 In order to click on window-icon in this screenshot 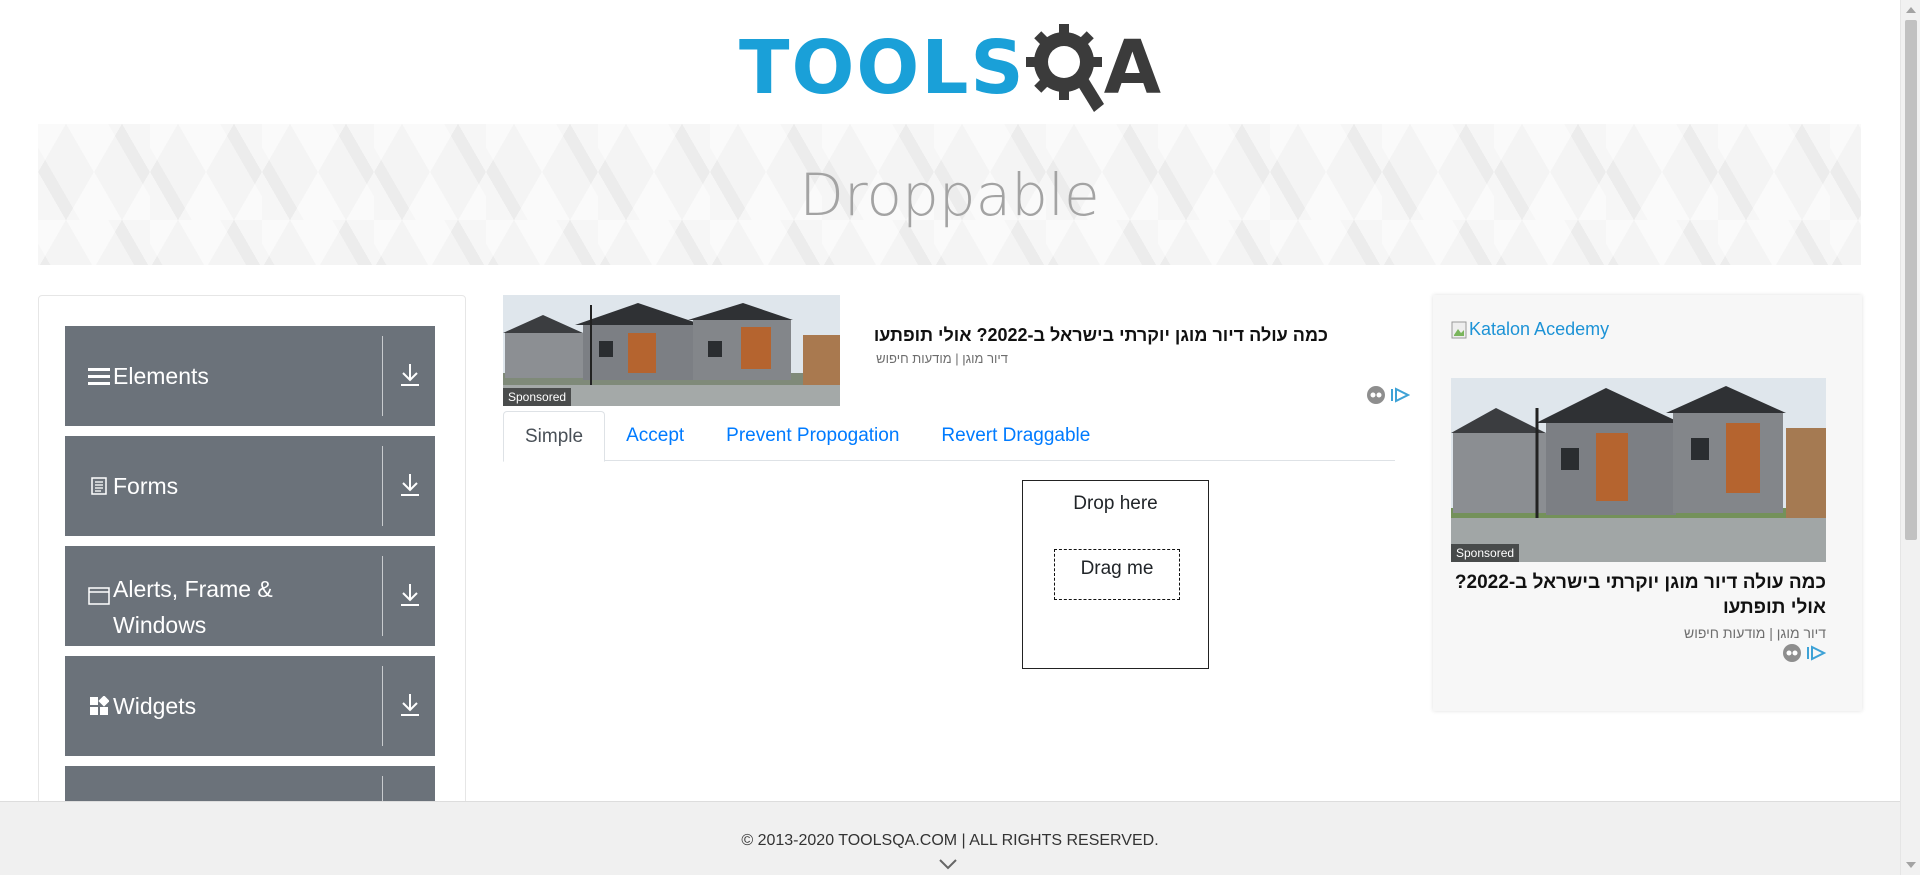, I will do `click(99, 596)`.